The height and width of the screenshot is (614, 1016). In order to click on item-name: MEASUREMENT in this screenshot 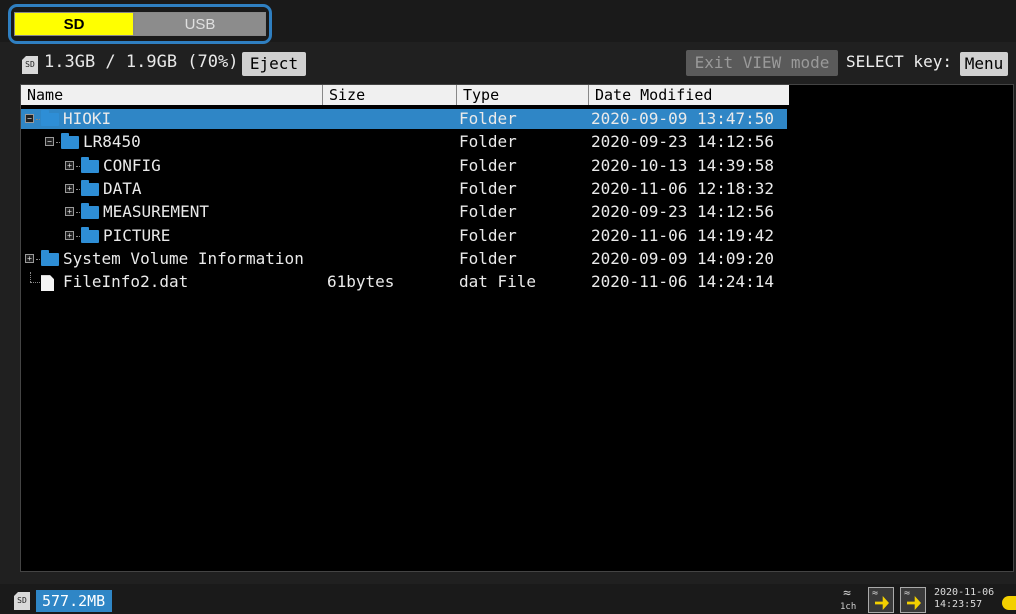, I will do `click(156, 212)`.